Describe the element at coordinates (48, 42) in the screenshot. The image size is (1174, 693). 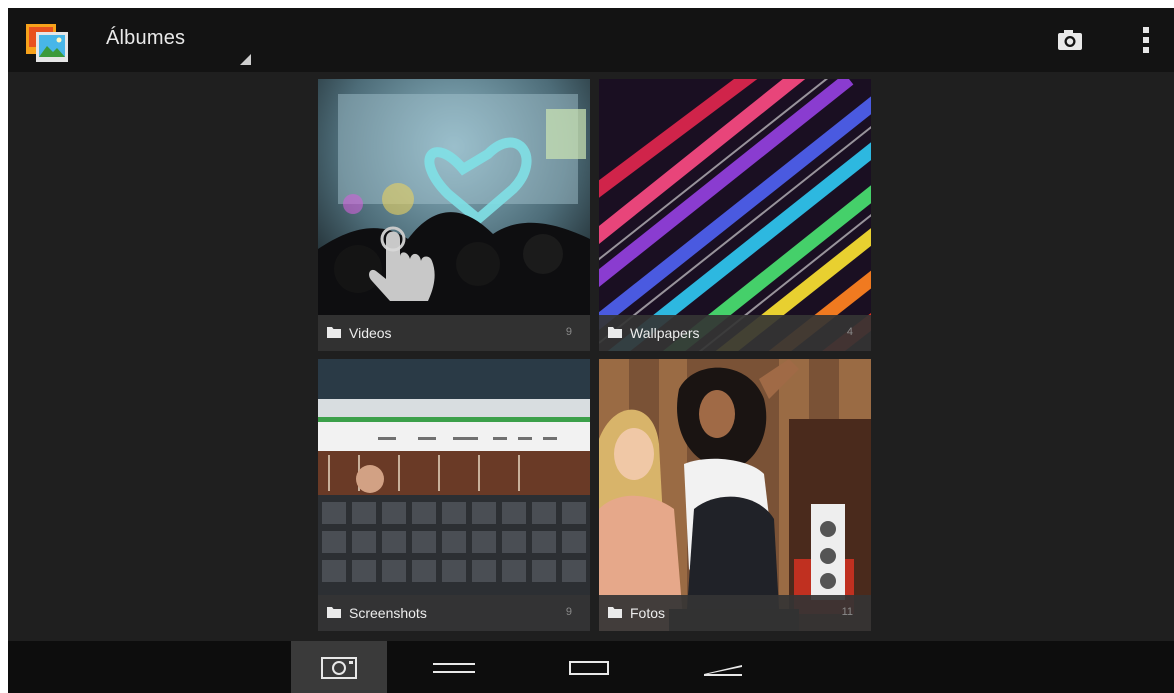
I see `gallery-icon` at that location.